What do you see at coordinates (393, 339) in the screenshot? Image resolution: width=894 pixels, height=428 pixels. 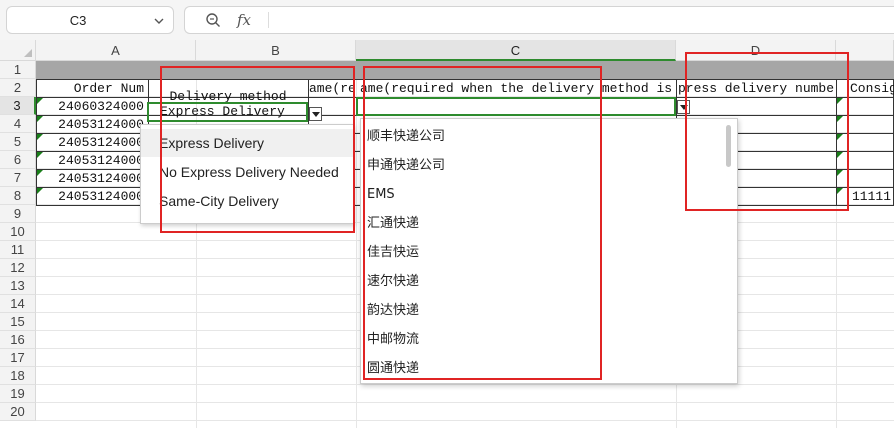 I see `dropdown-option-courier: 中邮物流` at bounding box center [393, 339].